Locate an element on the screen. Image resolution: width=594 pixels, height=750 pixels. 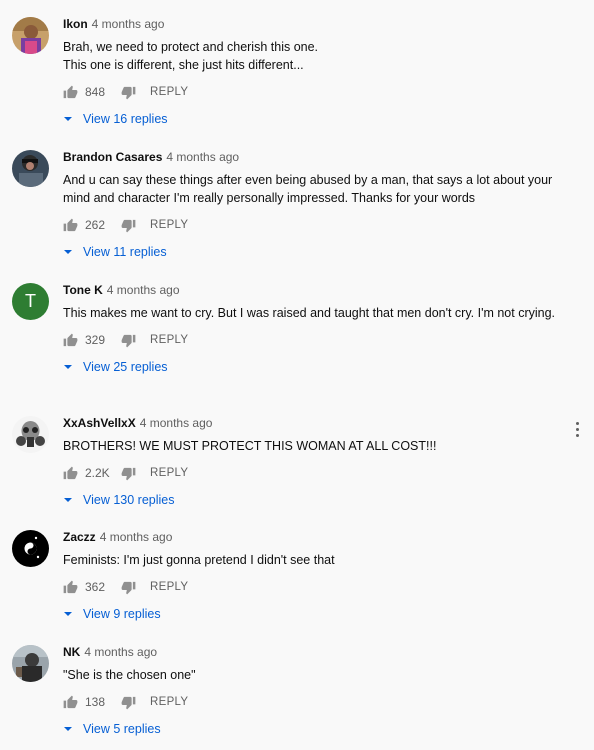
yin-yang-icon is located at coordinates (30, 548).